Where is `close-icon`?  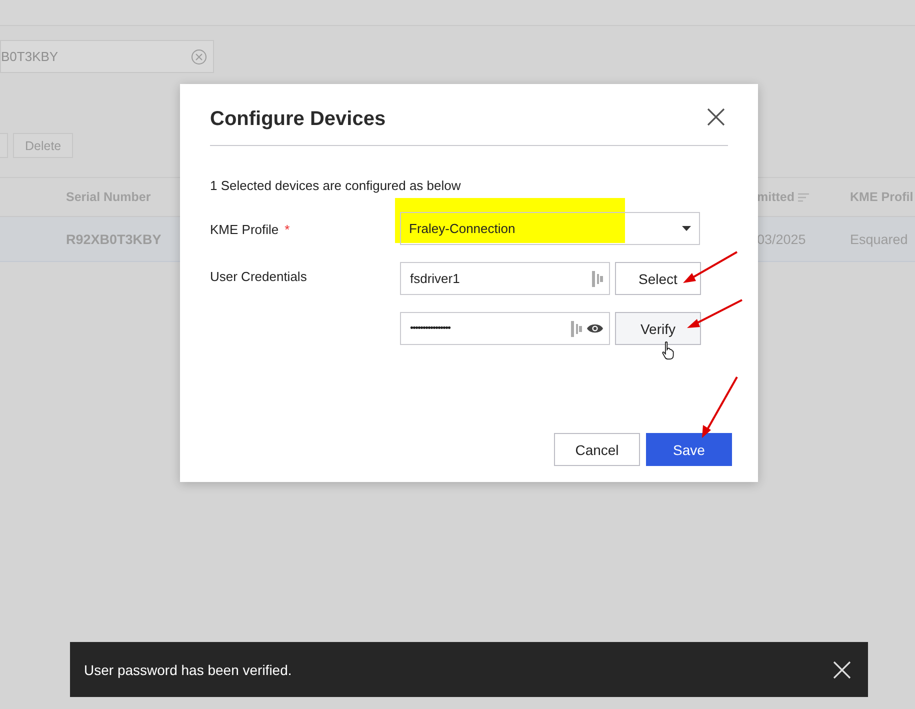 close-icon is located at coordinates (716, 116).